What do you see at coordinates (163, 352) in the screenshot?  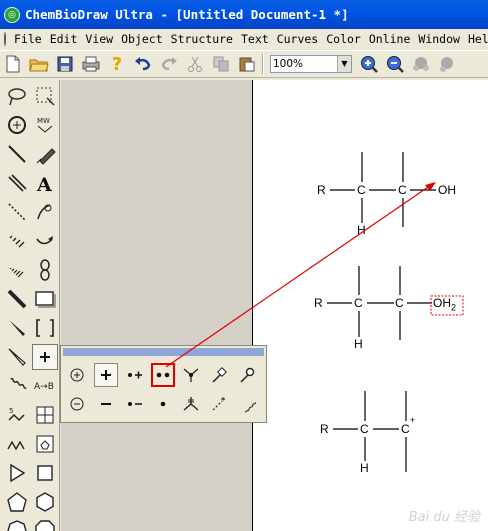 I see `flyout-drag-bar` at bounding box center [163, 352].